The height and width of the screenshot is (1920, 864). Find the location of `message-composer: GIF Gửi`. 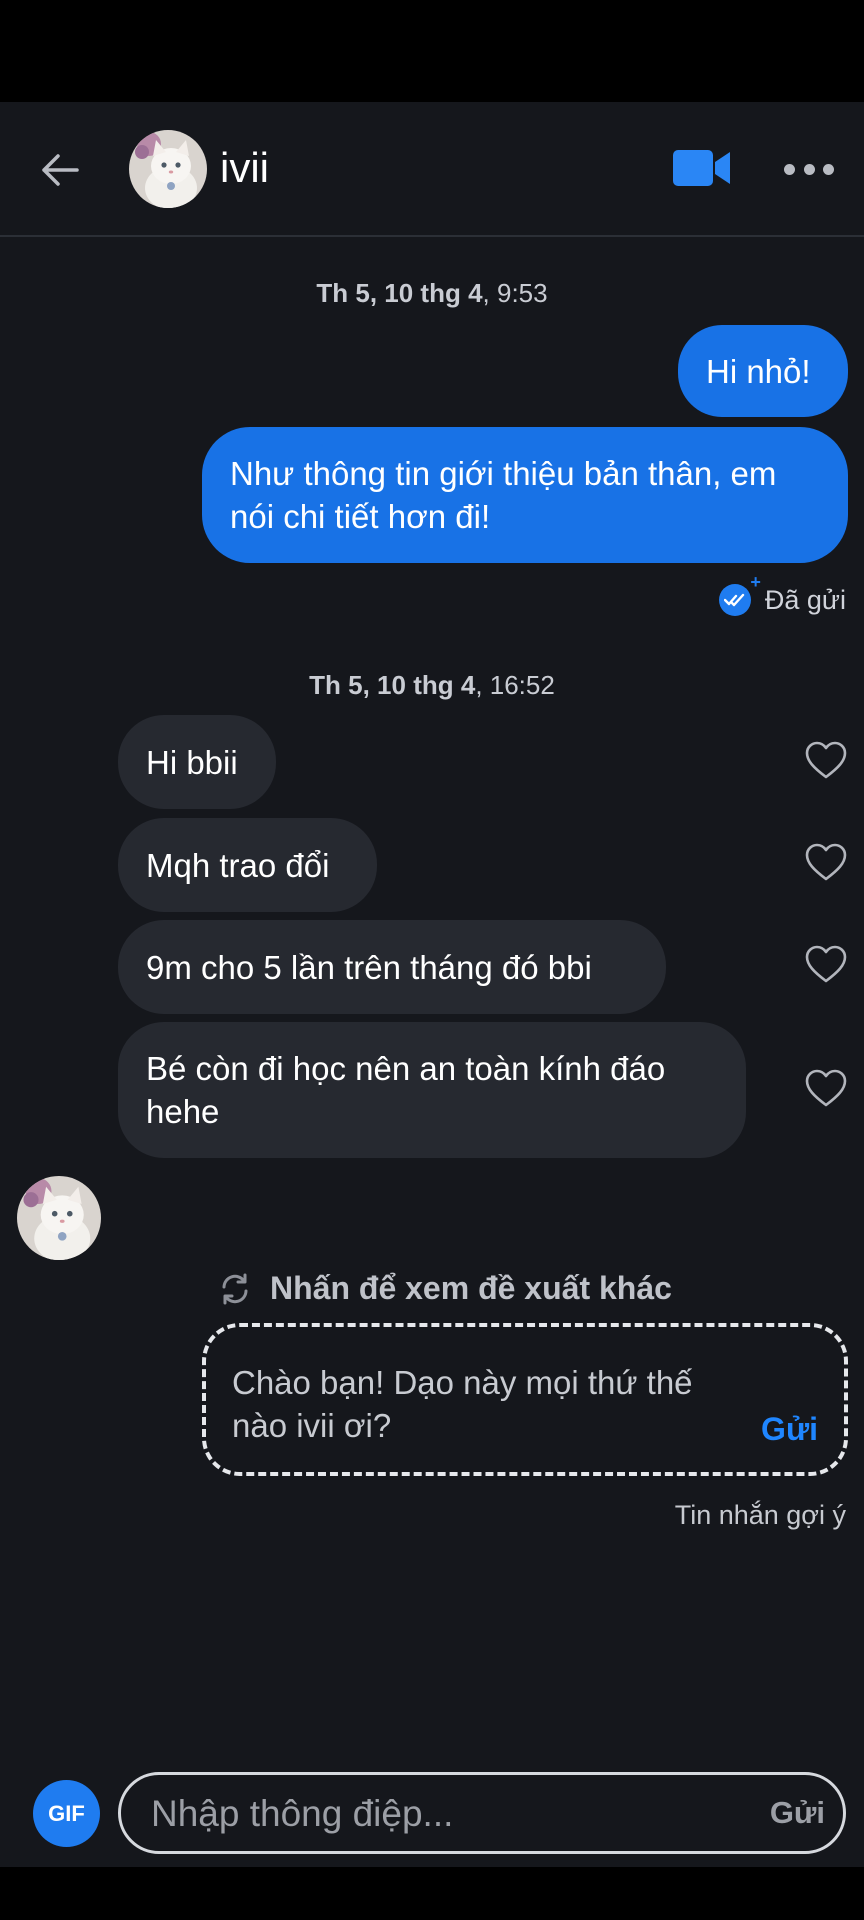

message-composer: GIF Gửi is located at coordinates (432, 1816).